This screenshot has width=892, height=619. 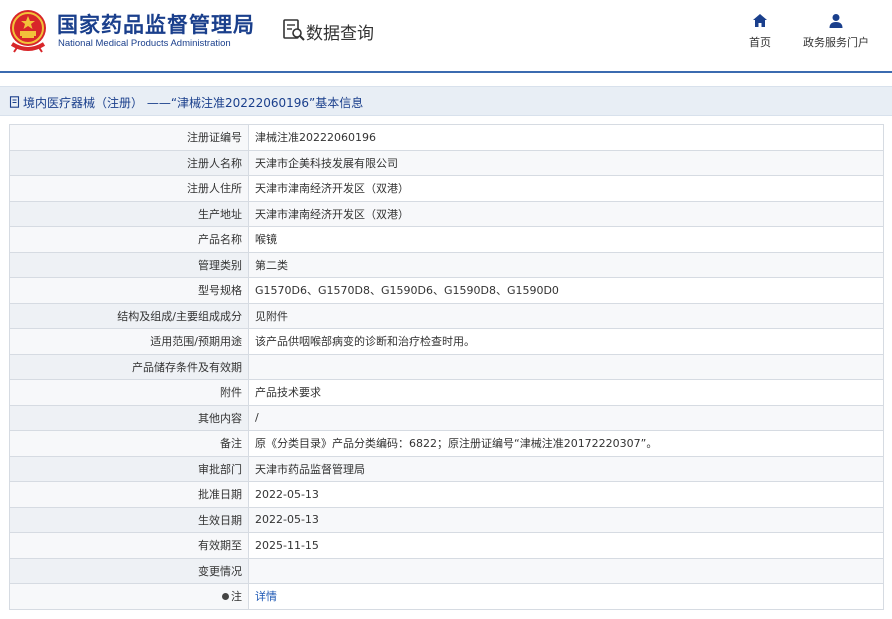 I want to click on field-label: 其他内容, so click(x=129, y=417).